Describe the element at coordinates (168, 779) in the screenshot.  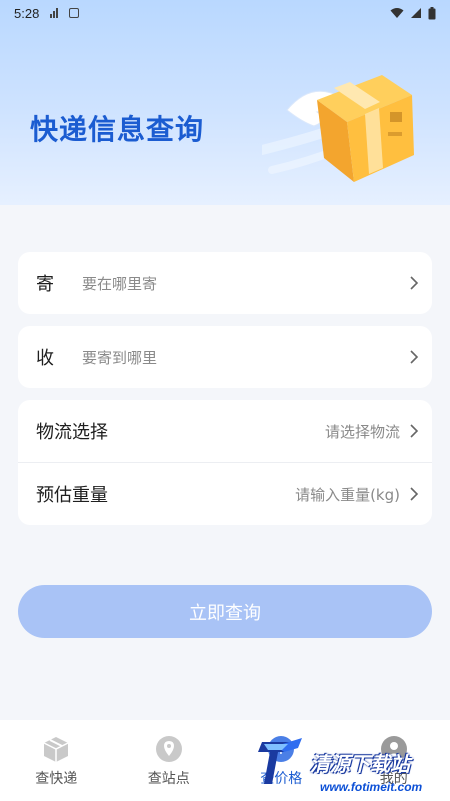
I see `tab-label: 查站点` at that location.